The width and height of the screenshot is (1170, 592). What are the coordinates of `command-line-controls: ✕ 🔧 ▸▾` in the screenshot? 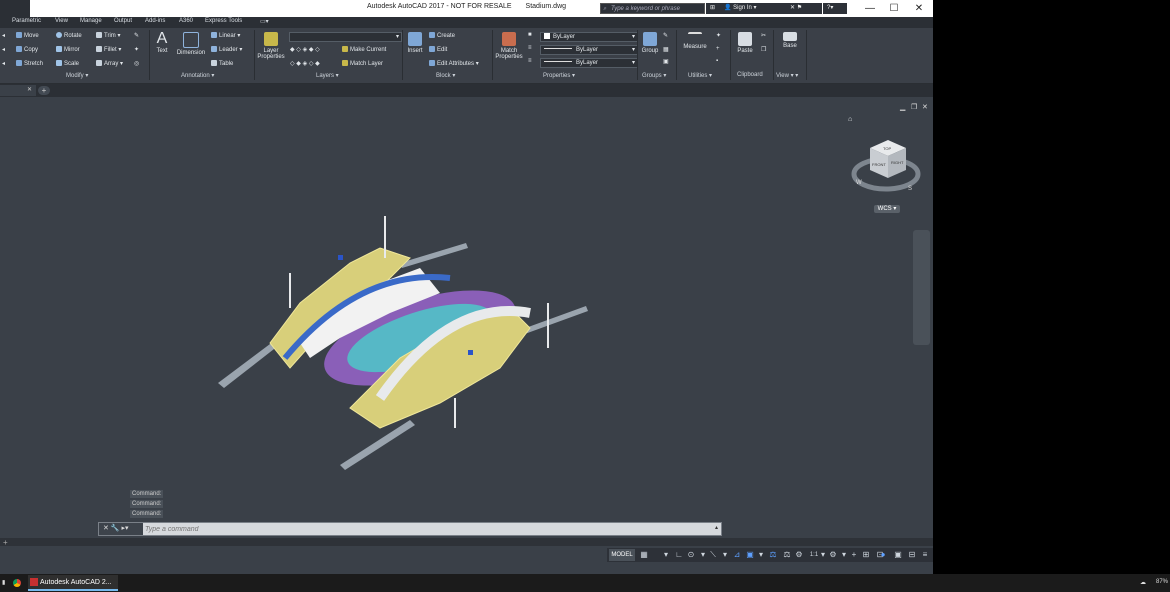 It's located at (121, 529).